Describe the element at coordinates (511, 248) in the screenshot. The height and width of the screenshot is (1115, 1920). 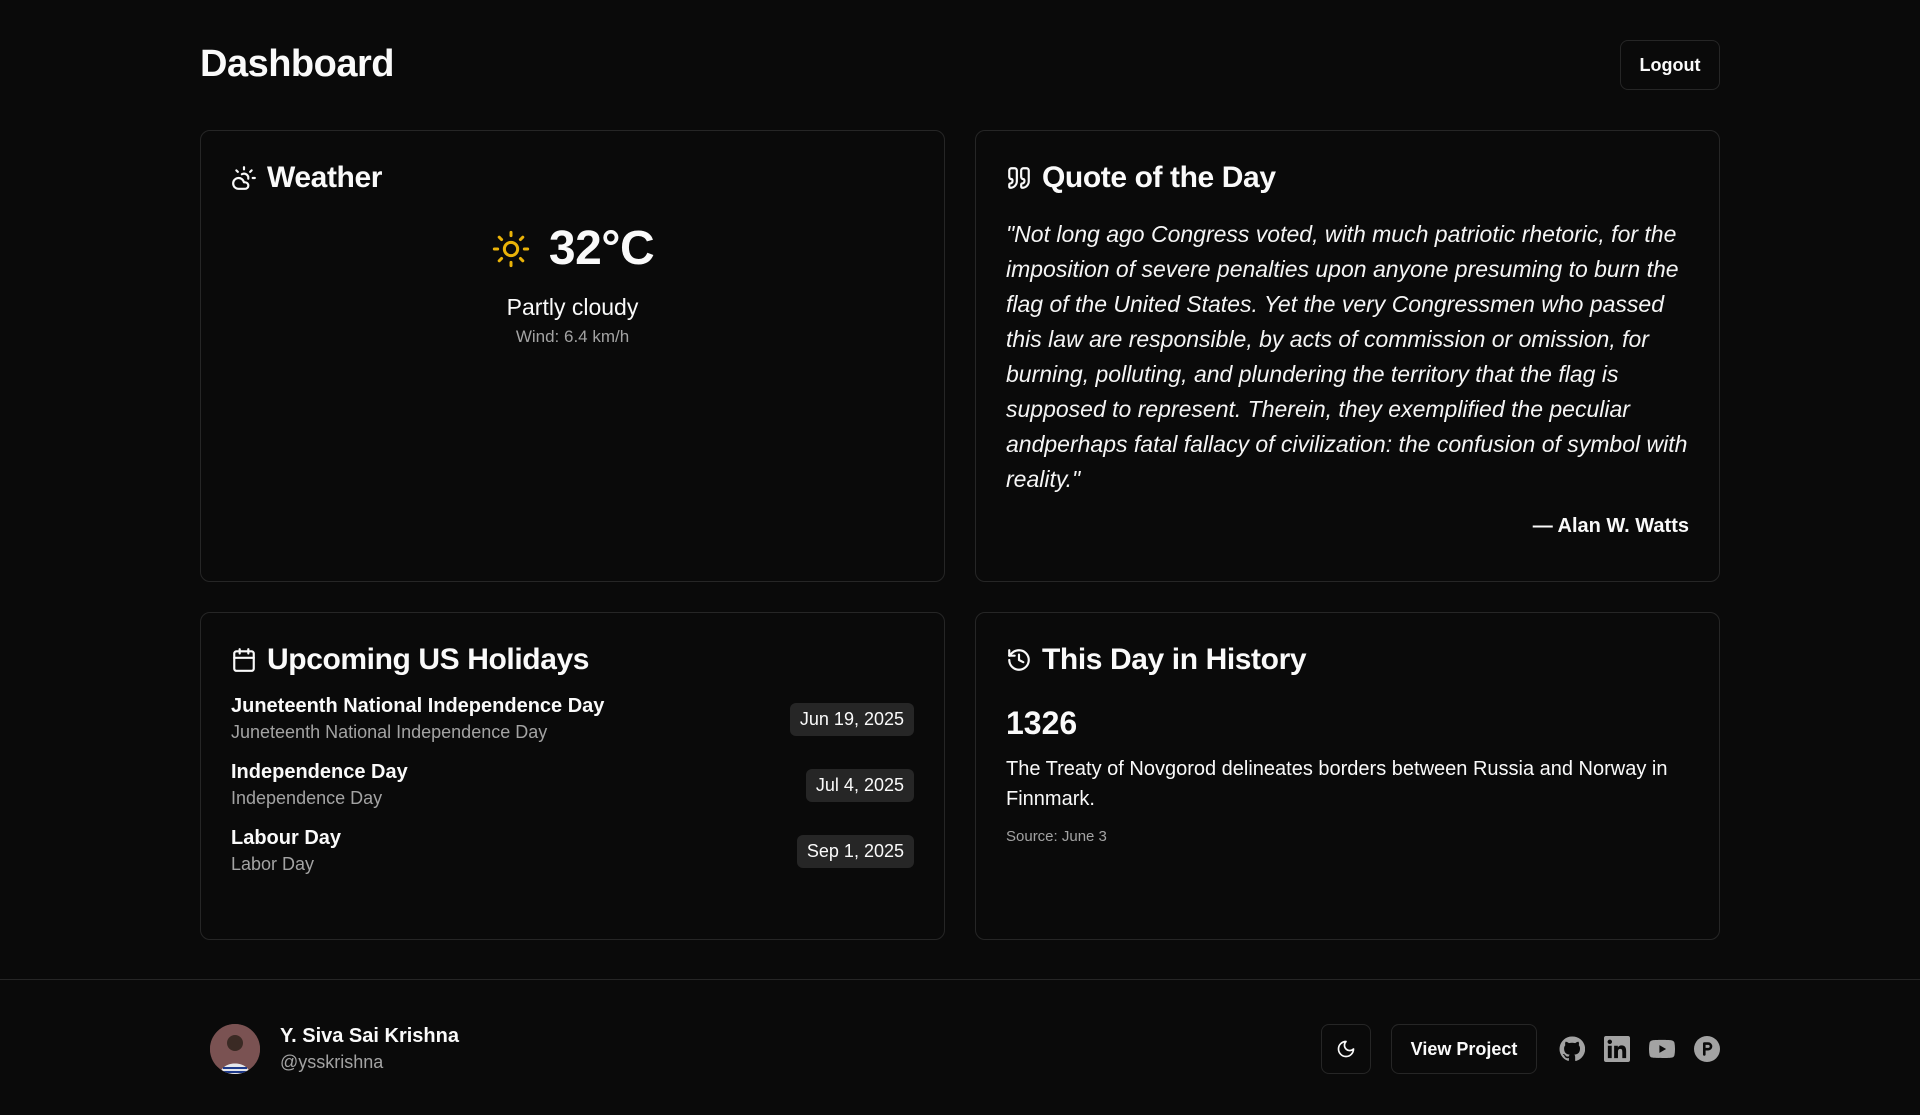
I see `sun-icon` at that location.